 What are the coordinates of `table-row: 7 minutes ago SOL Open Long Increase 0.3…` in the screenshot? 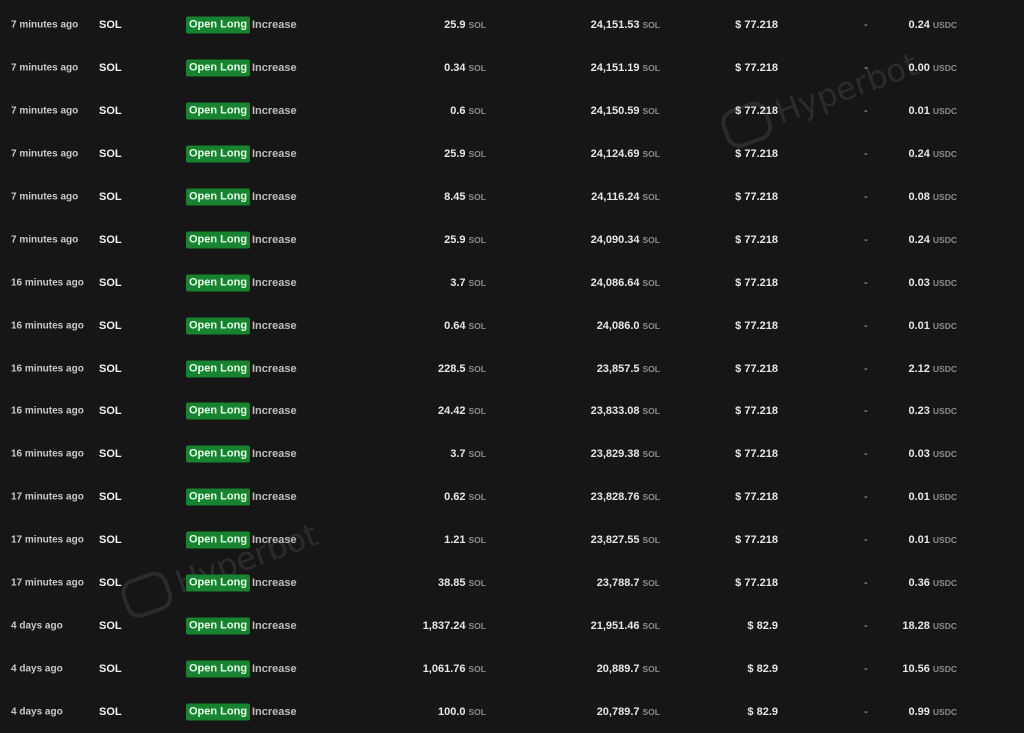 It's located at (512, 68).